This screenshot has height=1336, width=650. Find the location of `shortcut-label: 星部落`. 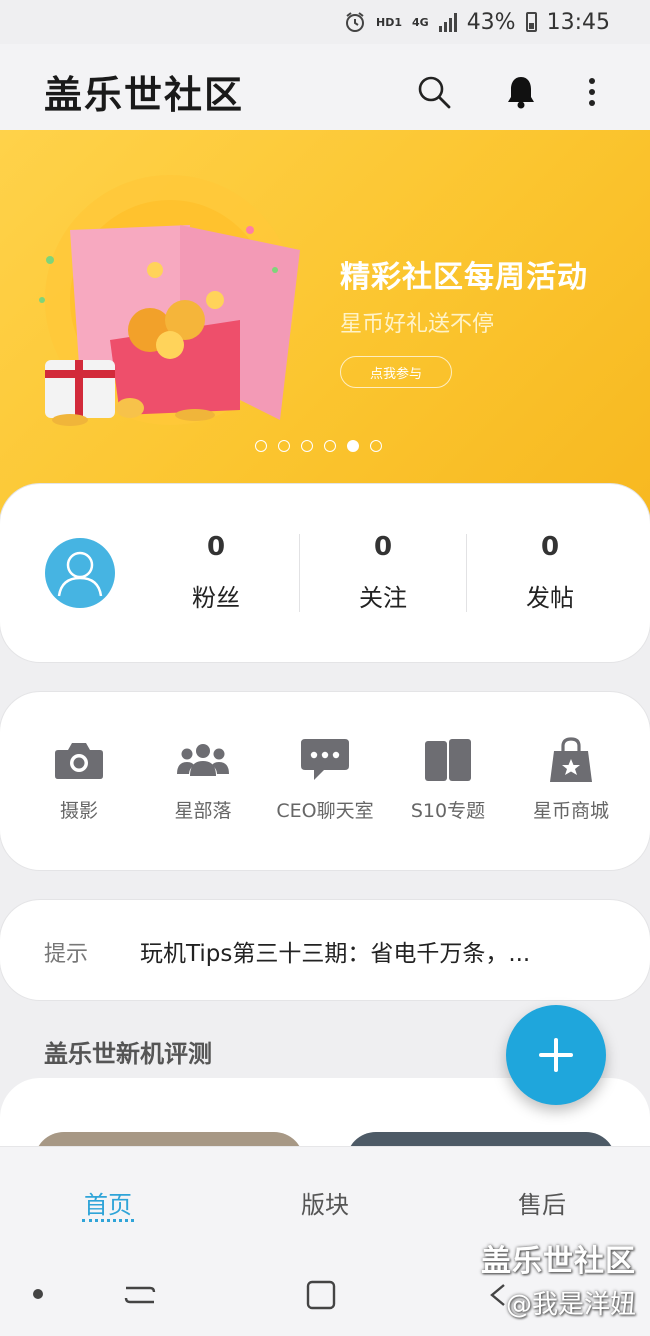

shortcut-label: 星部落 is located at coordinates (203, 811).